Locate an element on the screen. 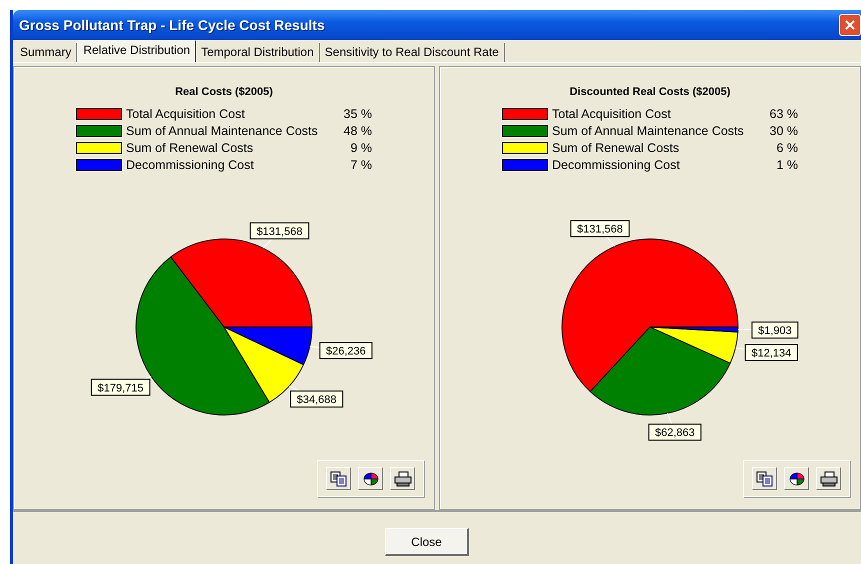 The width and height of the screenshot is (861, 564). value-label: $1,903 is located at coordinates (775, 330).